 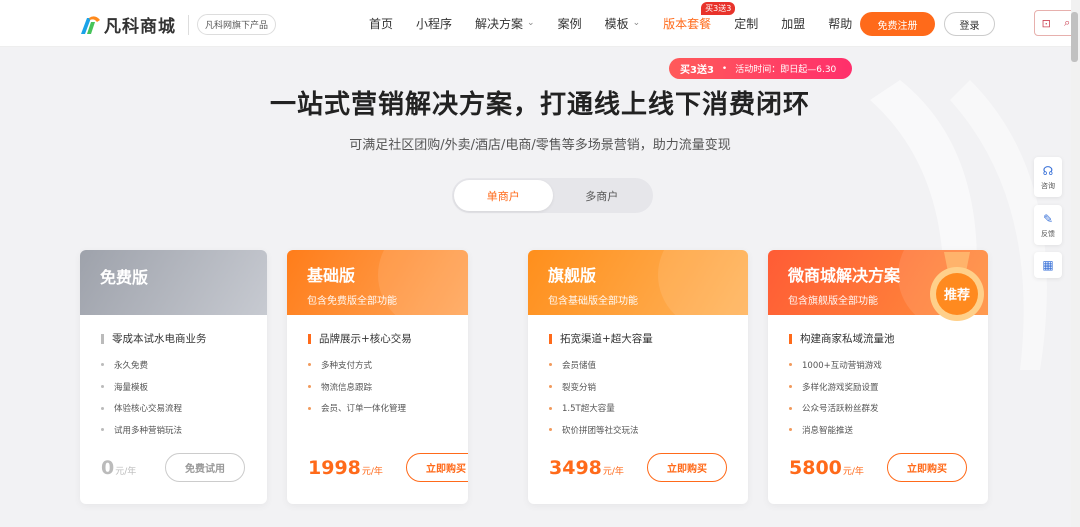 I want to click on list-item: 1000+互动营销游戏, so click(x=888, y=365).